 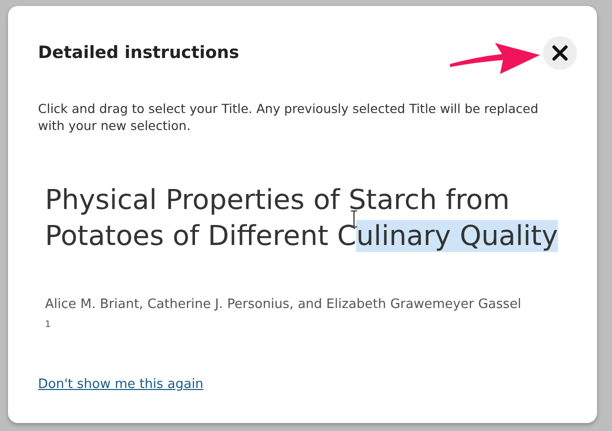 What do you see at coordinates (121, 384) in the screenshot?
I see `dont-show-again-link: Don't show me this again` at bounding box center [121, 384].